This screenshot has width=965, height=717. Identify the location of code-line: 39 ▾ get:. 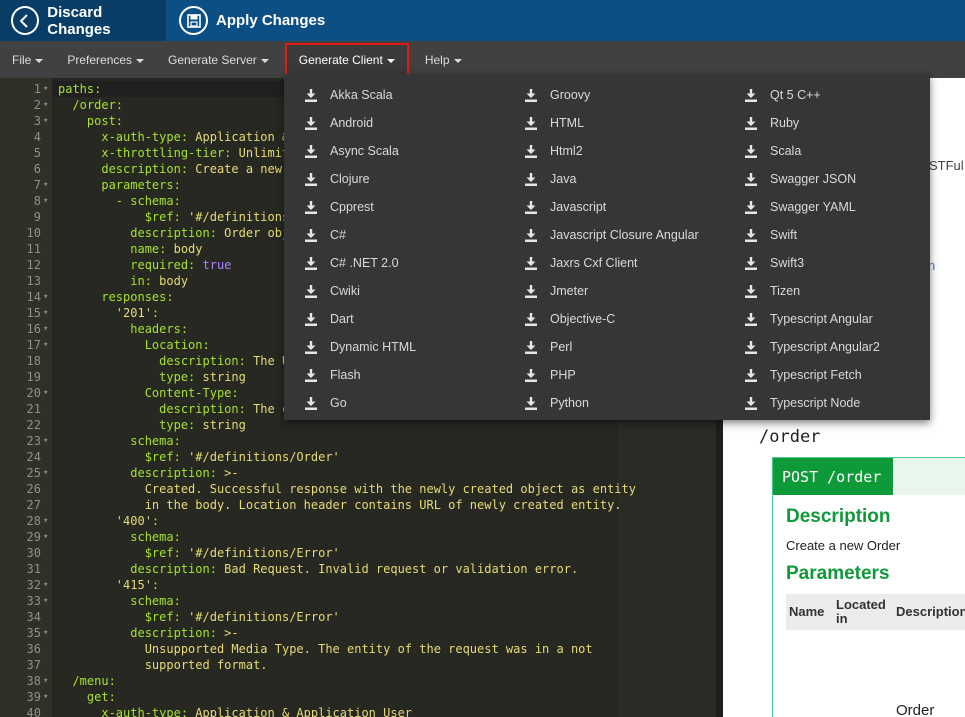
(358, 697).